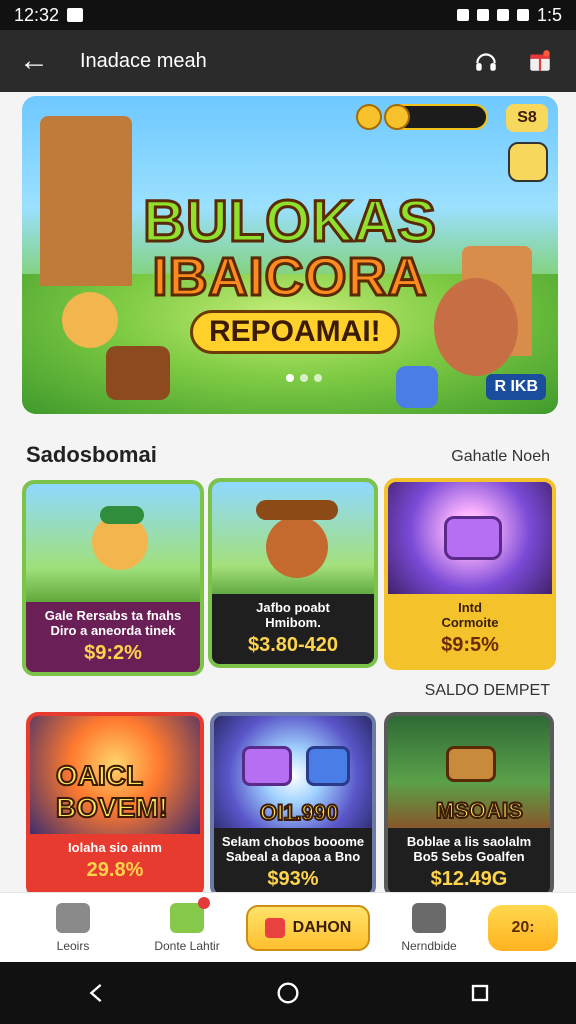  I want to click on bear-character, so click(90, 320).